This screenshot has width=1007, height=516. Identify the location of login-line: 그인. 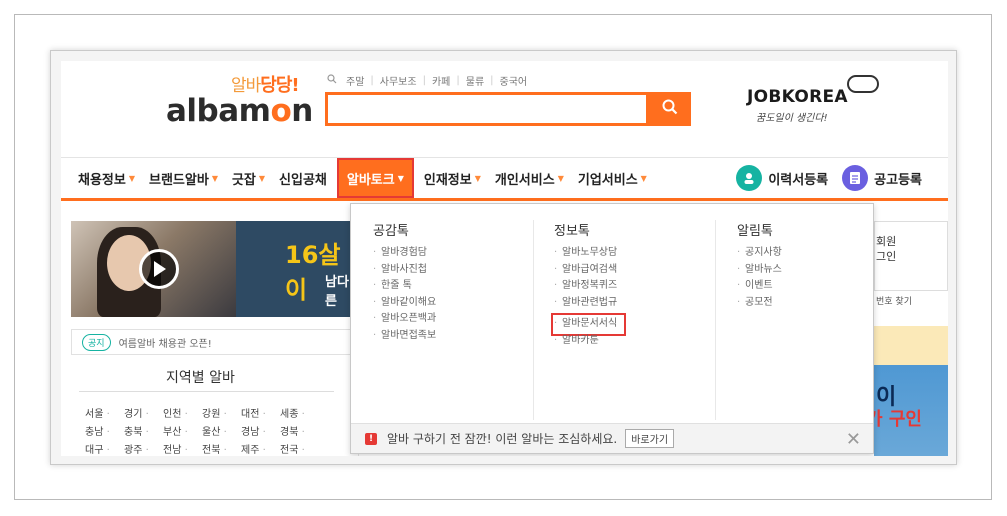
(886, 256).